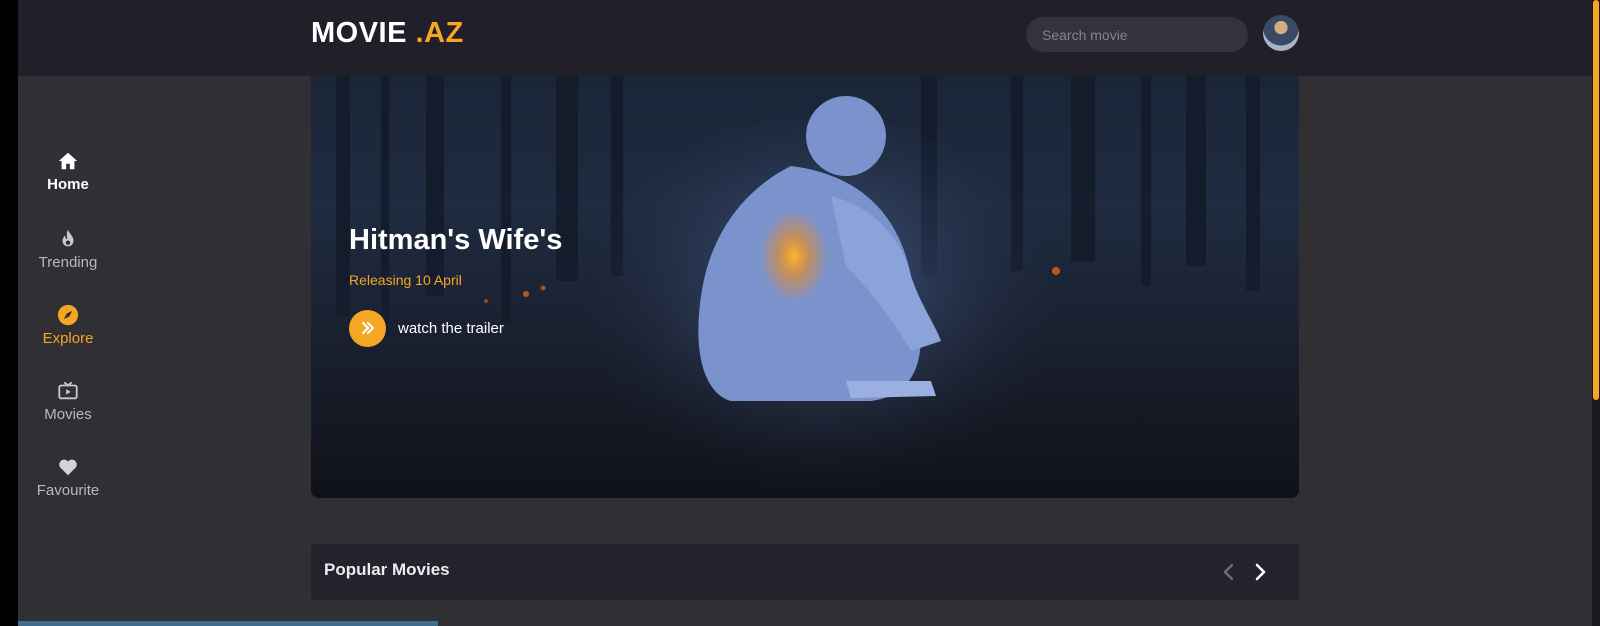 The height and width of the screenshot is (626, 1600). I want to click on sidebar-item-explore: Explore, so click(68, 325).